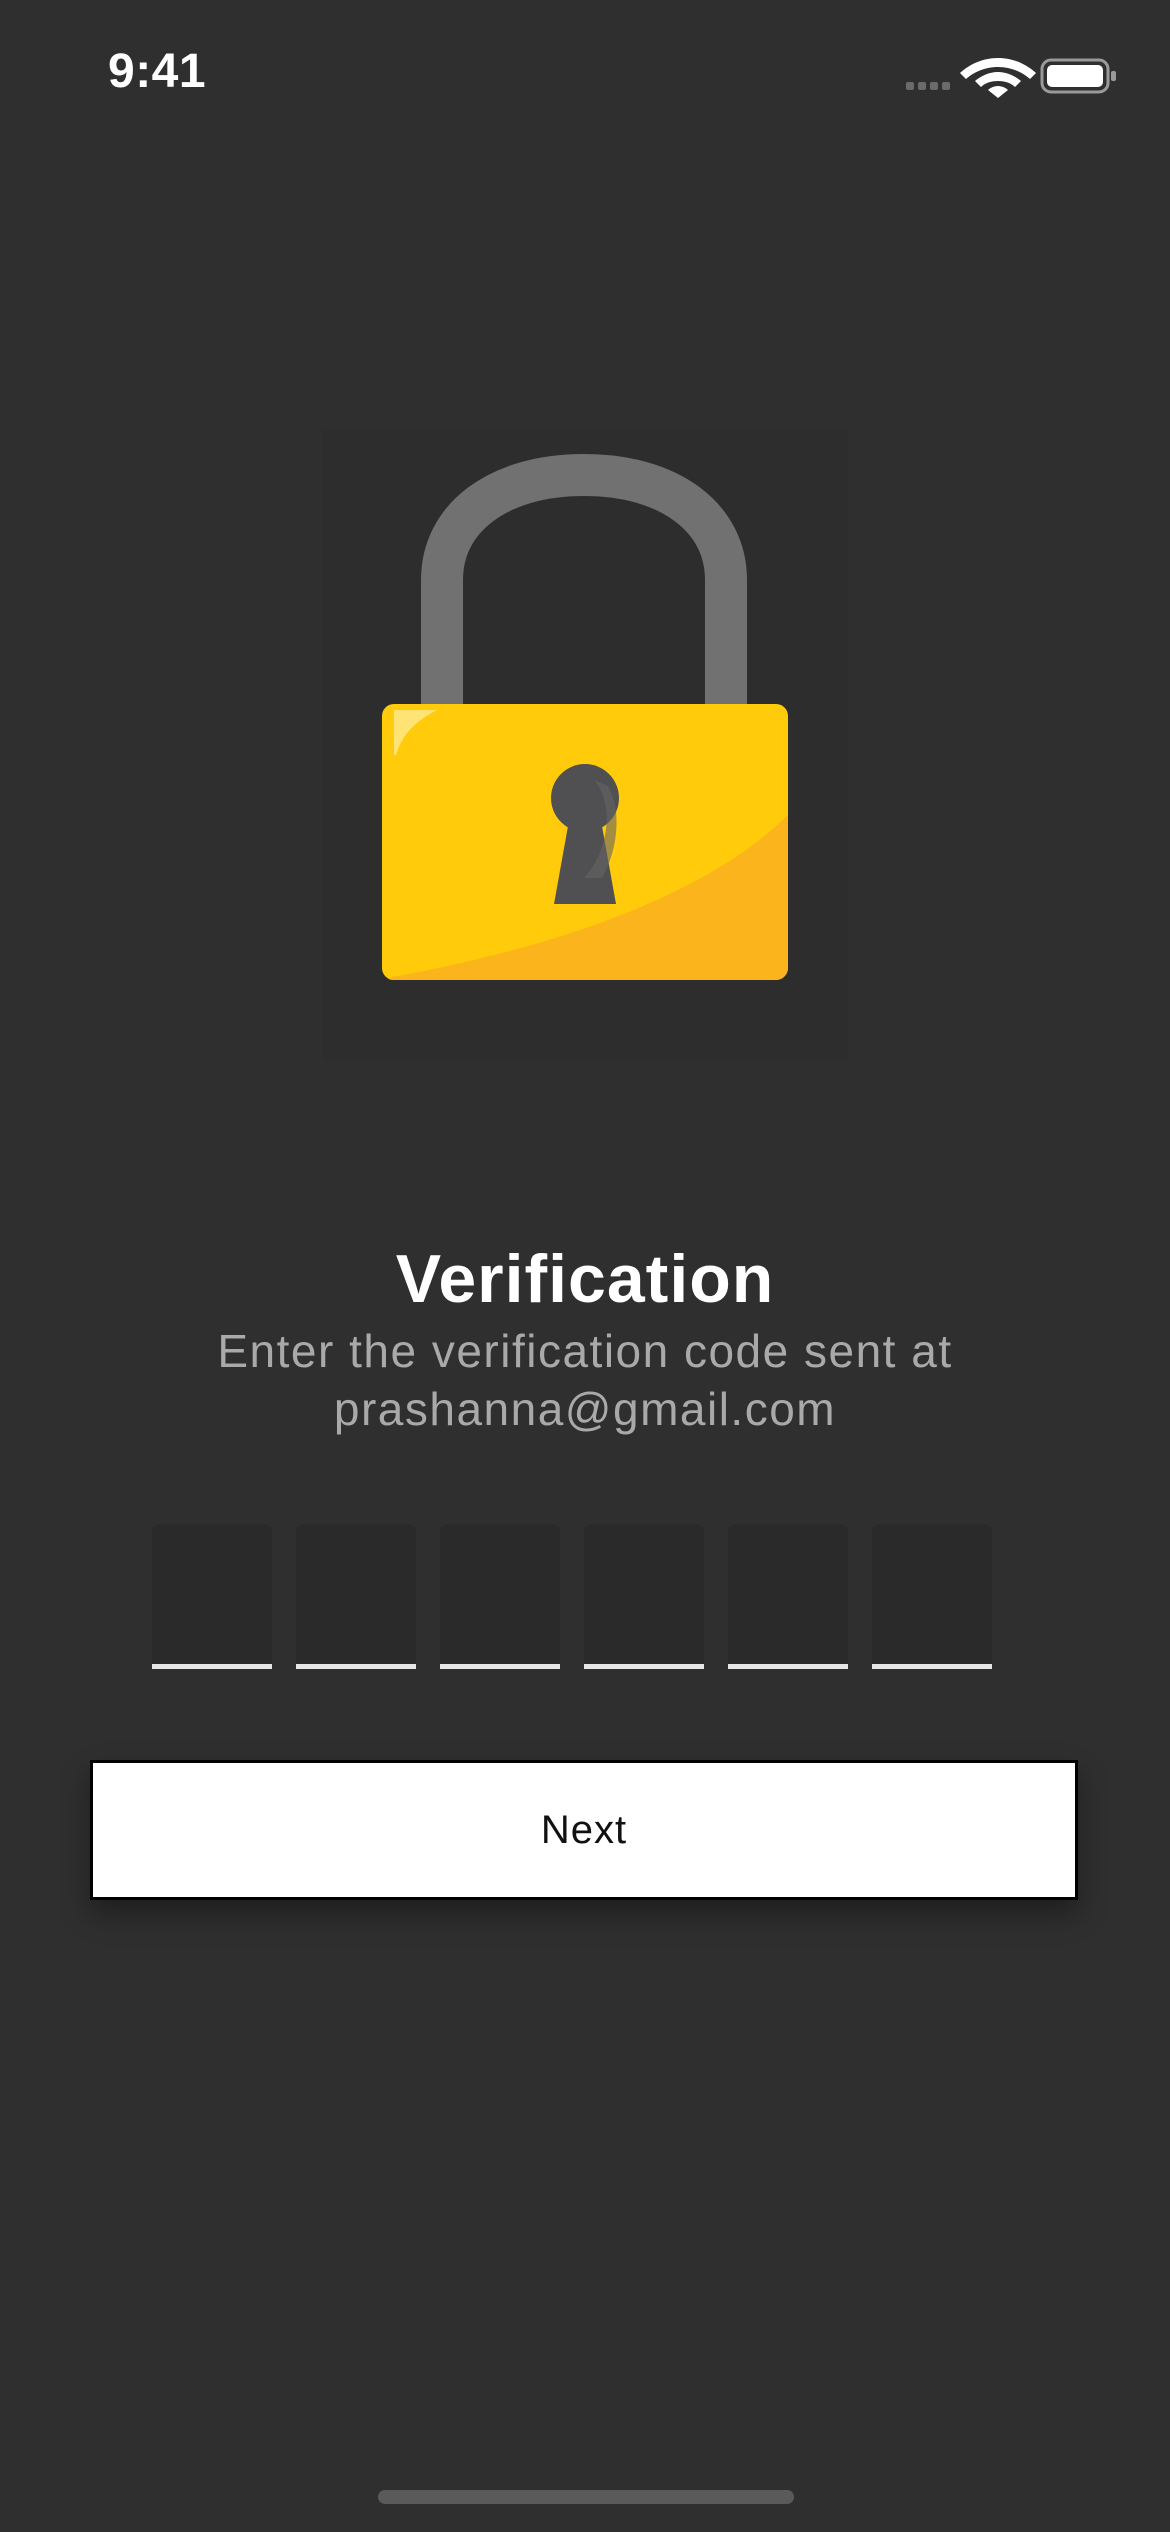  I want to click on status-time: 9:41, so click(157, 71).